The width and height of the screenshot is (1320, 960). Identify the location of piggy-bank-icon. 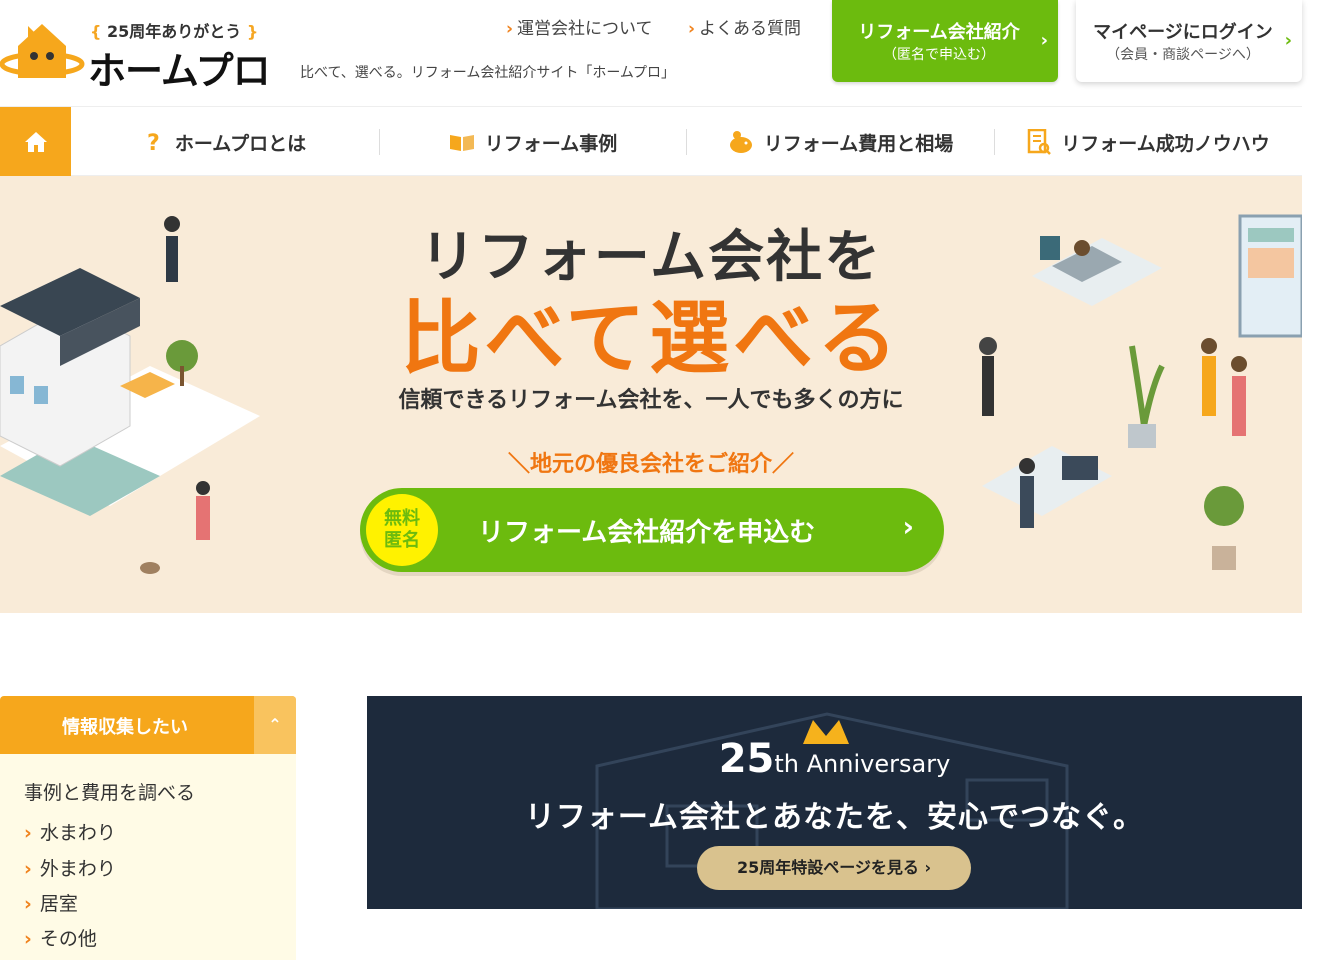
(741, 142).